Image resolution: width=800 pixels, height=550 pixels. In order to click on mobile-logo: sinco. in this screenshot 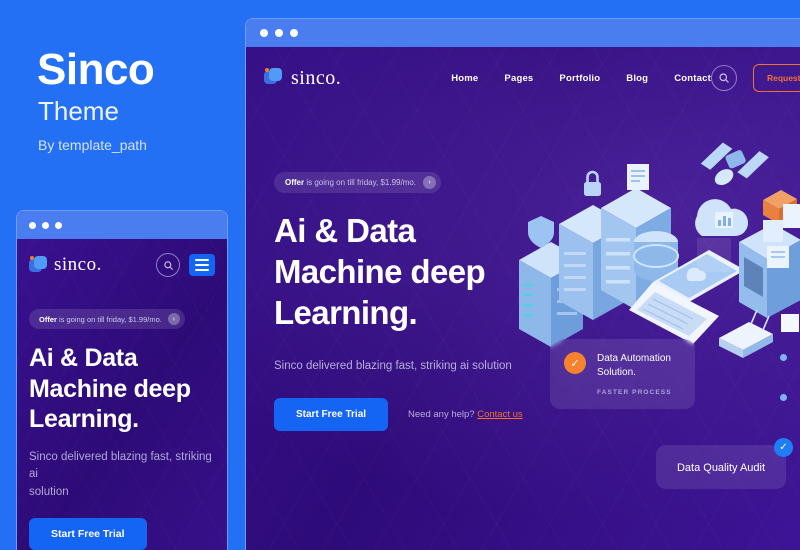, I will do `click(65, 265)`.